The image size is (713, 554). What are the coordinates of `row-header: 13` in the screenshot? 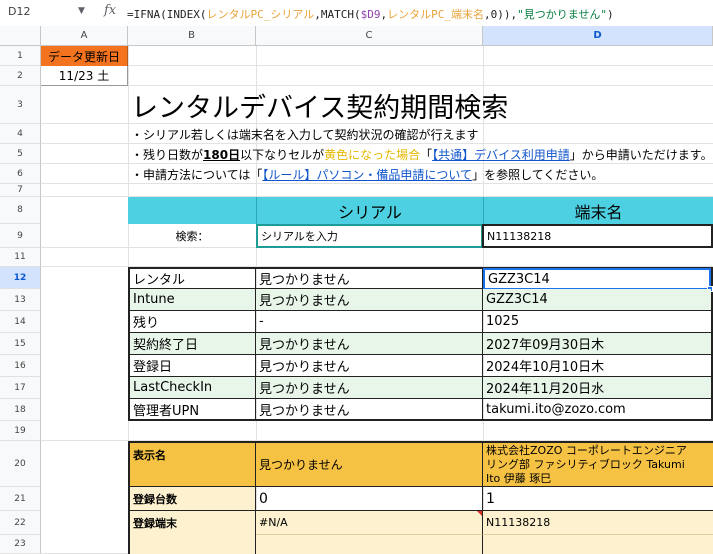 It's located at (20, 300).